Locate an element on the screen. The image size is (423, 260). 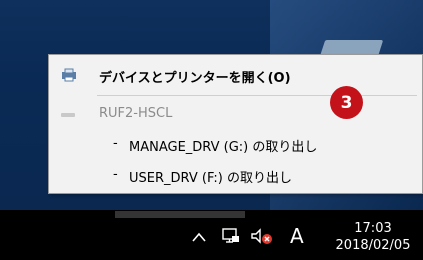
menu-item-eject-manage-drv: - MANAGE_DRV (G:) の取り出し is located at coordinates (235, 144).